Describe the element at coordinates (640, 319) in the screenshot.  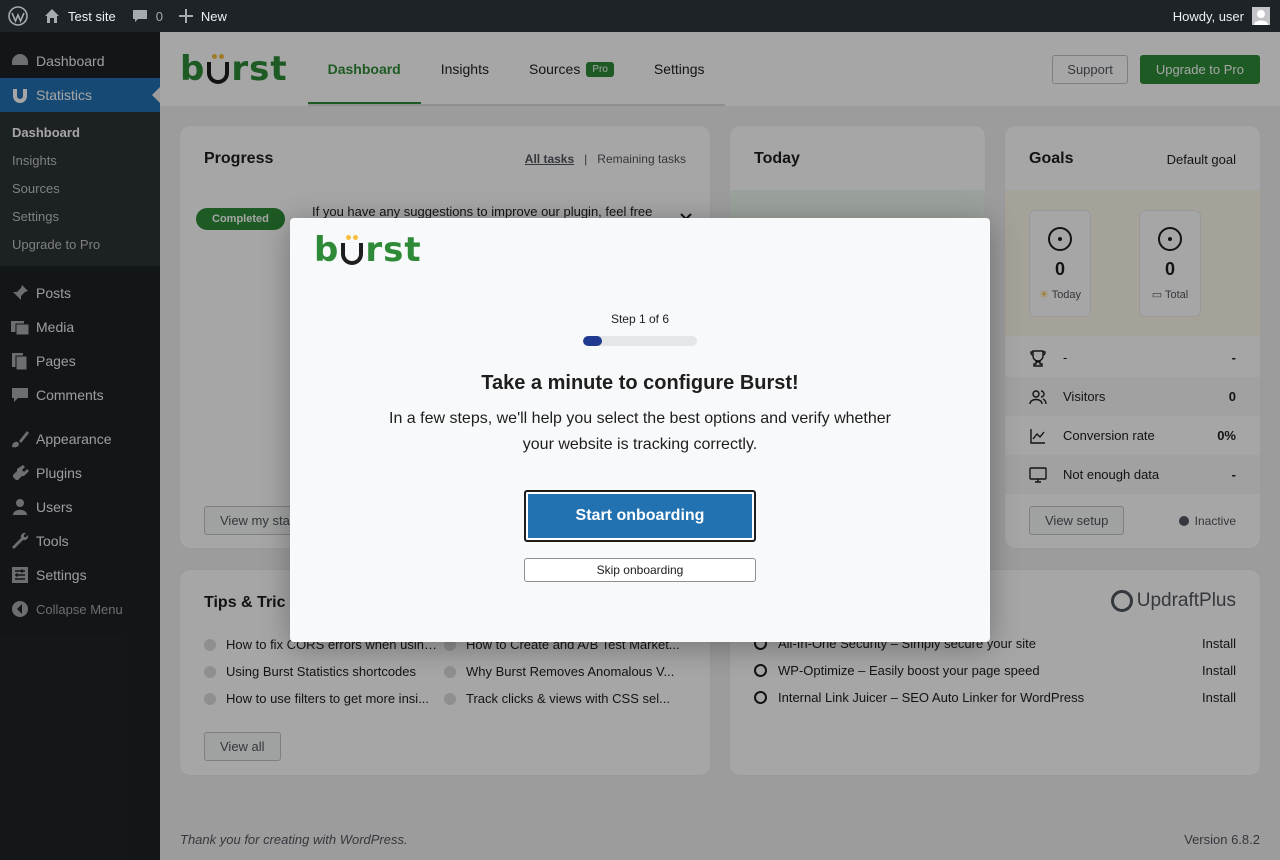
I see `step-label: Step 1 of 6` at that location.